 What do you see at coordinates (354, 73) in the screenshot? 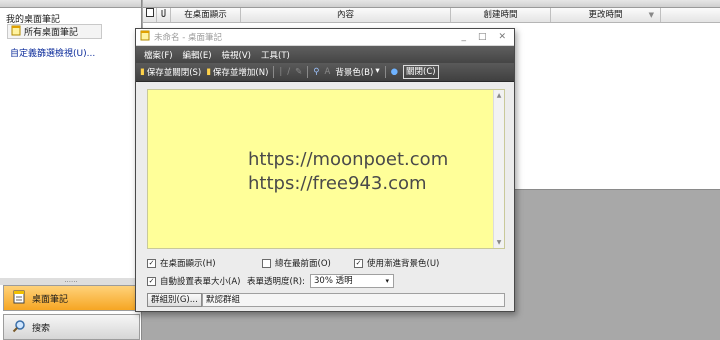
I see `bg-color-label: 背景色(B)` at bounding box center [354, 73].